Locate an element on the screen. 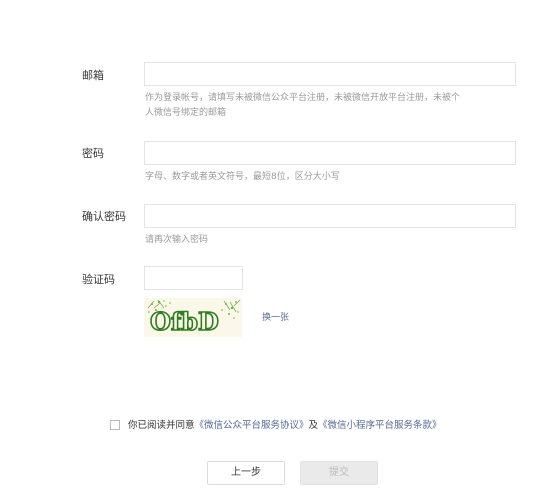 The image size is (554, 500). captcha-text: OfbD is located at coordinates (184, 321).